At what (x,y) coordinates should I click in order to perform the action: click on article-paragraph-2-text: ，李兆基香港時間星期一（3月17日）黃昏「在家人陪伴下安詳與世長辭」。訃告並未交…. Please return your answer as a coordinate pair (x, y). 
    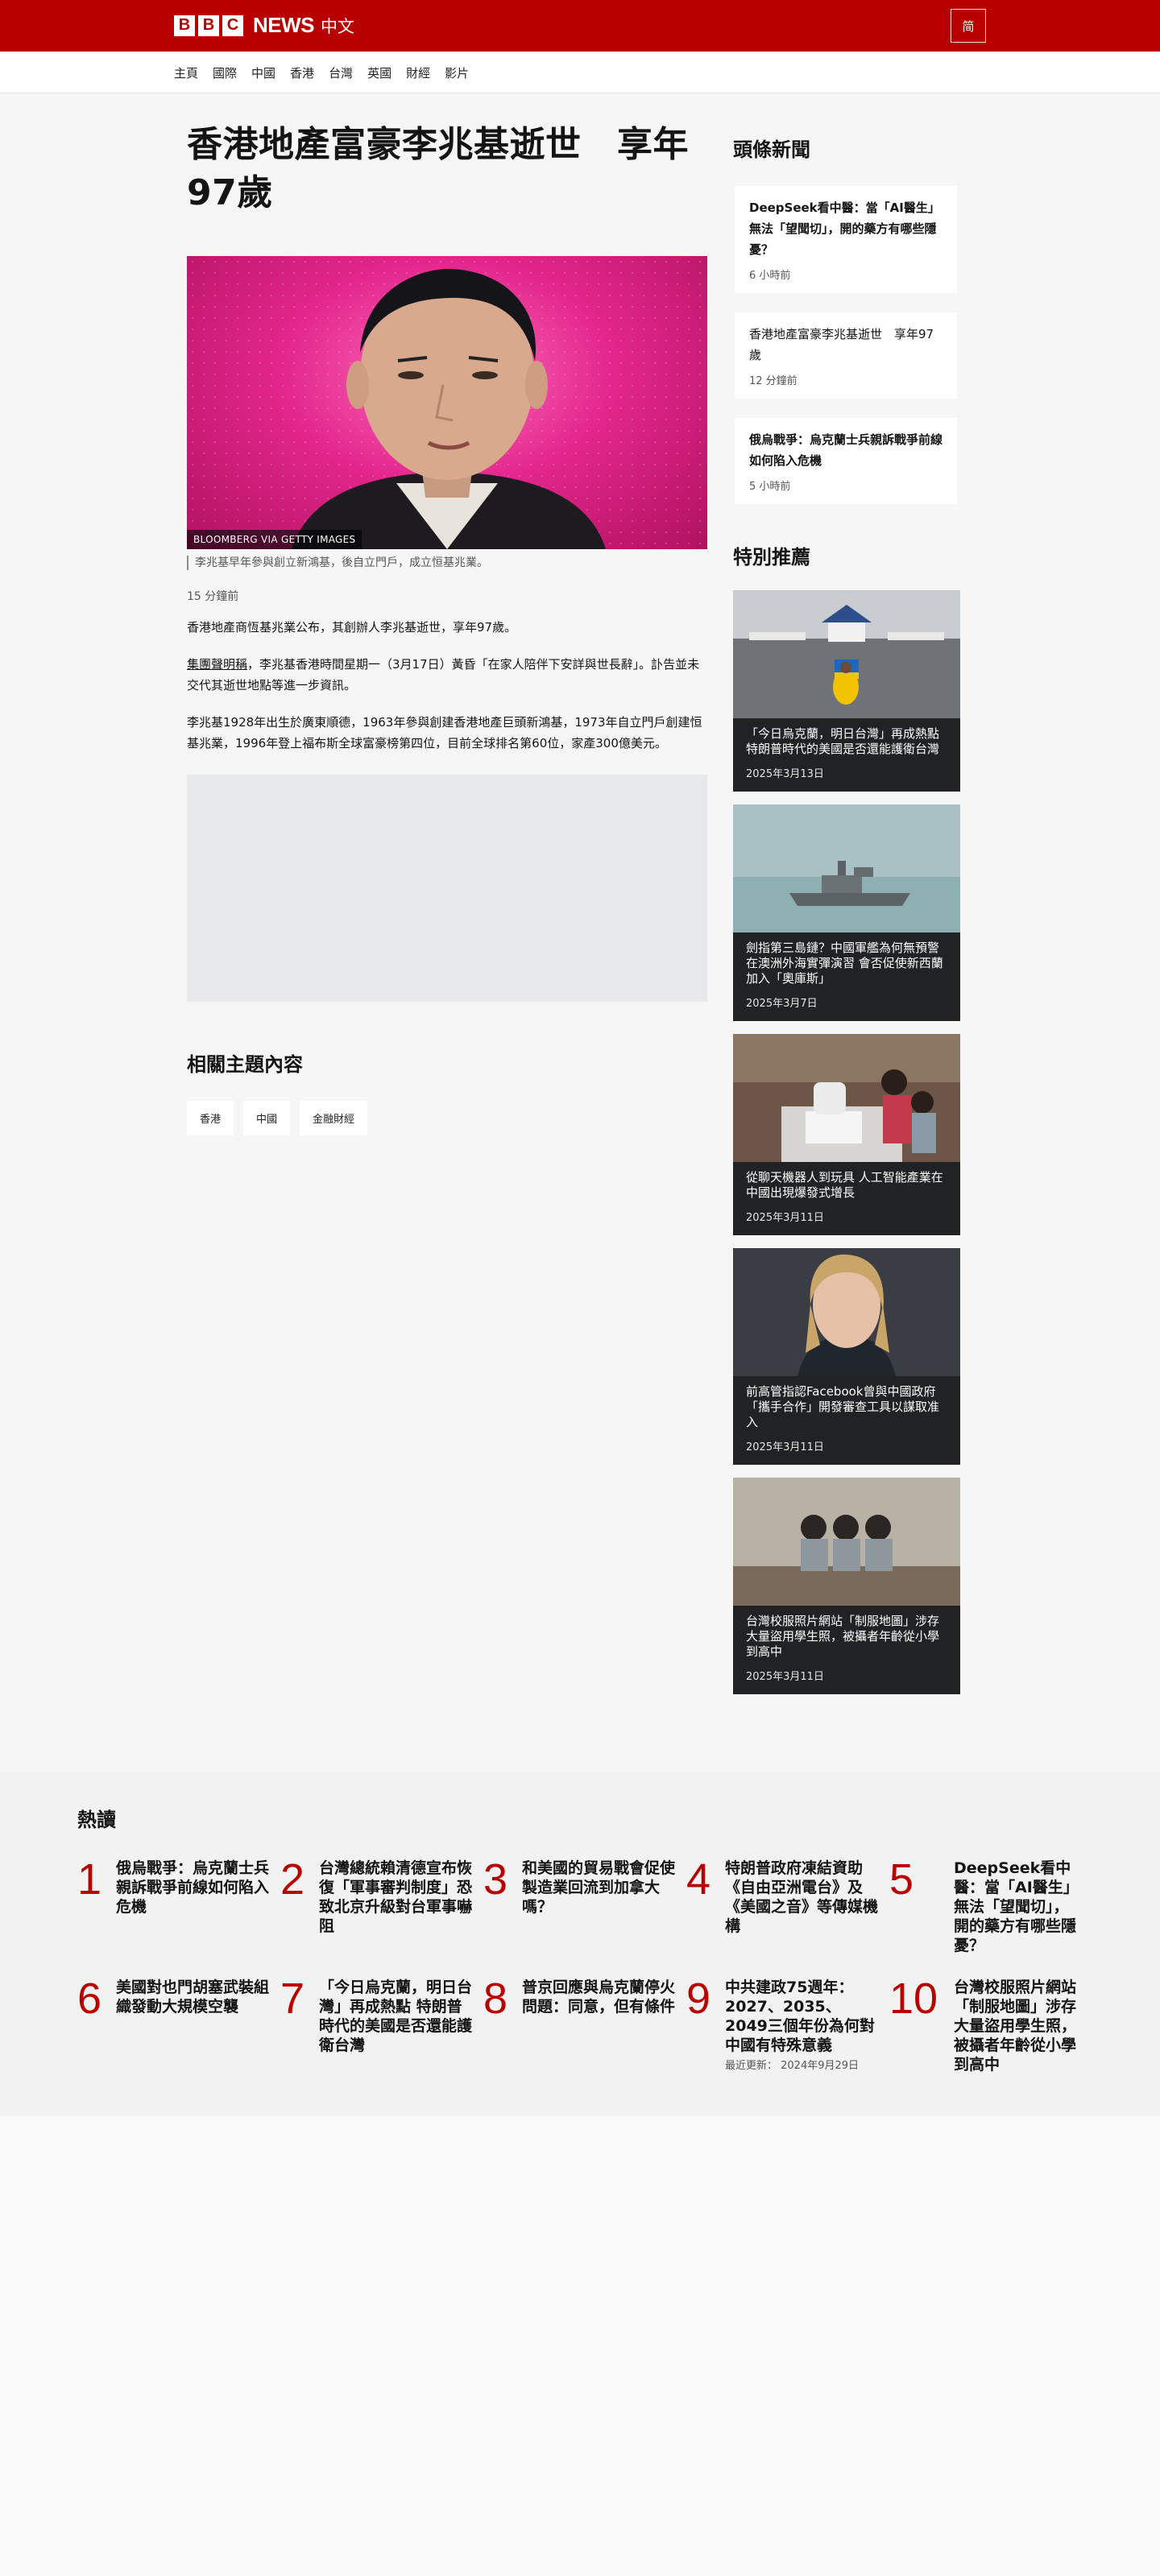
    Looking at the image, I should click on (443, 675).